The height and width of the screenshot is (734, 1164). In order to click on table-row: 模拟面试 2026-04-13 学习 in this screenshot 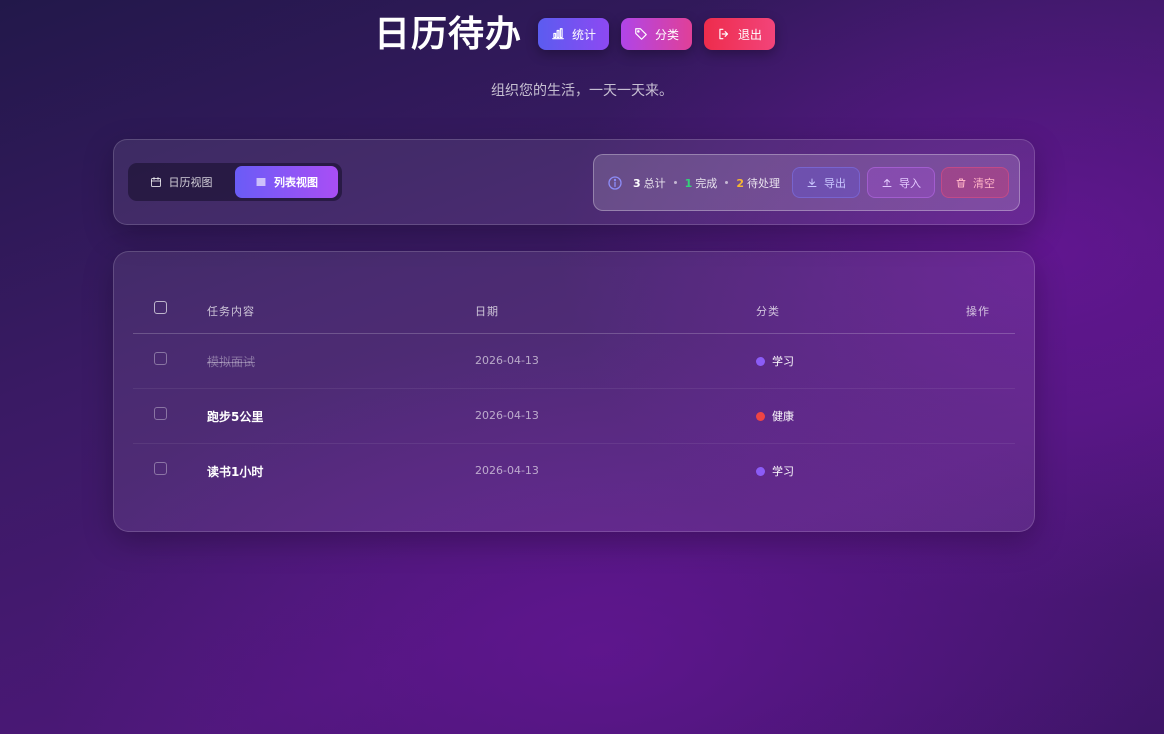, I will do `click(574, 361)`.